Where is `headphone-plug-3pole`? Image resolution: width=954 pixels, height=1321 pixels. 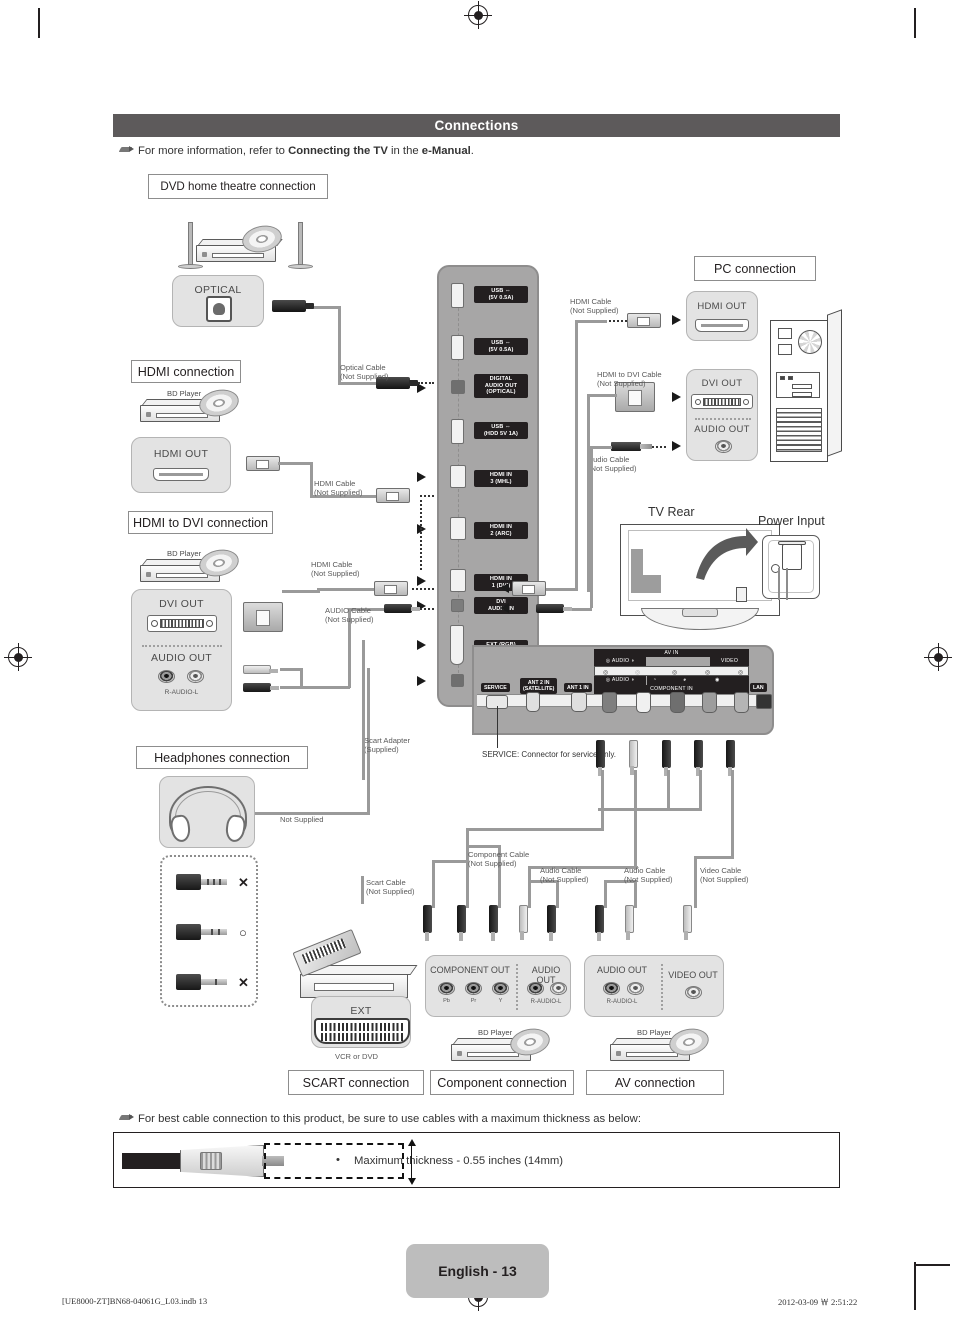 headphone-plug-3pole is located at coordinates (205, 932).